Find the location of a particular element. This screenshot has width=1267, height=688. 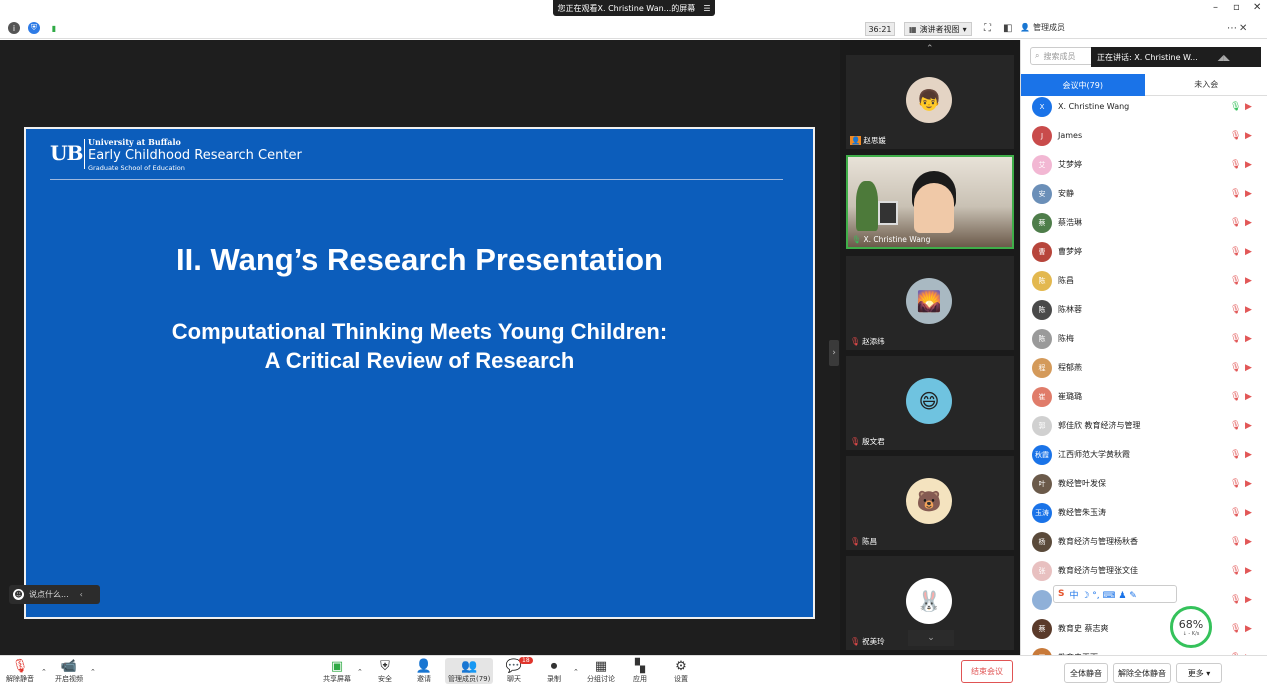

mic-on-icon: 🎙 is located at coordinates (1235, 107).